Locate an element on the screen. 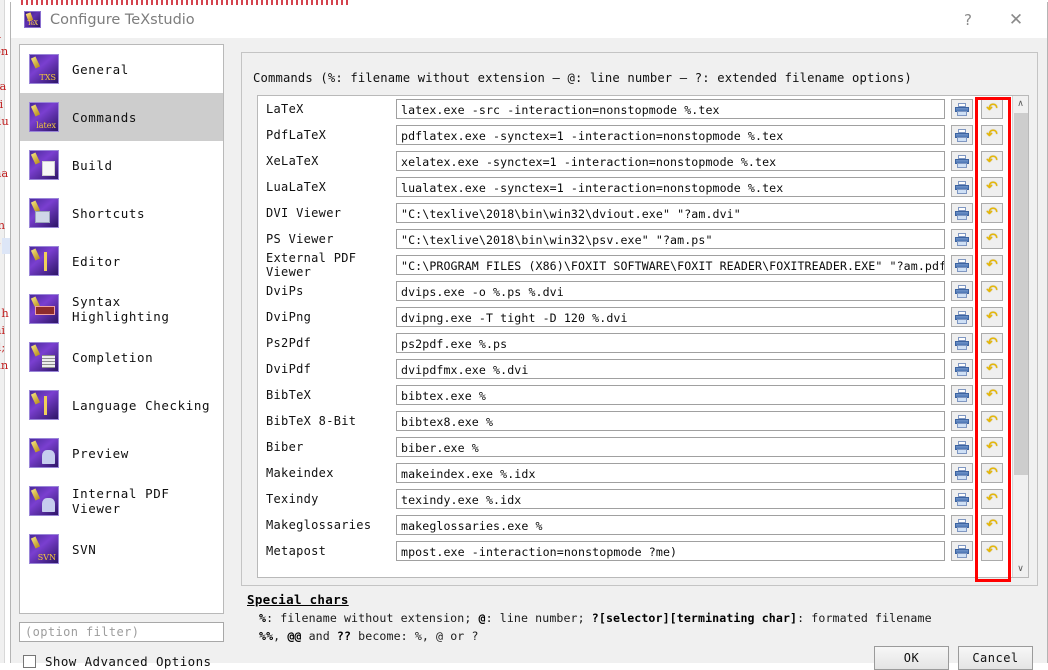  commands-scrollbar: ∧ ∨ is located at coordinates (1020, 336).